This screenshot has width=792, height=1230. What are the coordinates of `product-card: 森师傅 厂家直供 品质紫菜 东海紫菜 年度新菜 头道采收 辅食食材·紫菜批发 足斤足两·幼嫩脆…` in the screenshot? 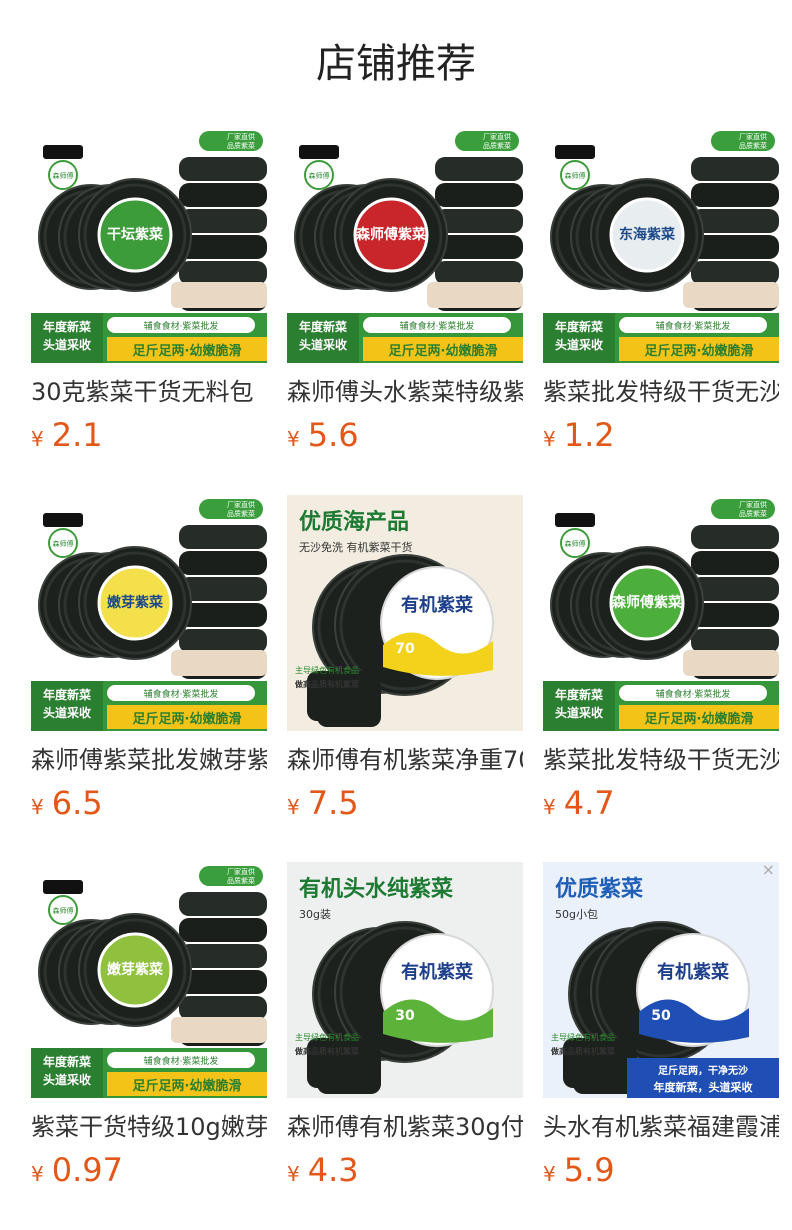 It's located at (661, 291).